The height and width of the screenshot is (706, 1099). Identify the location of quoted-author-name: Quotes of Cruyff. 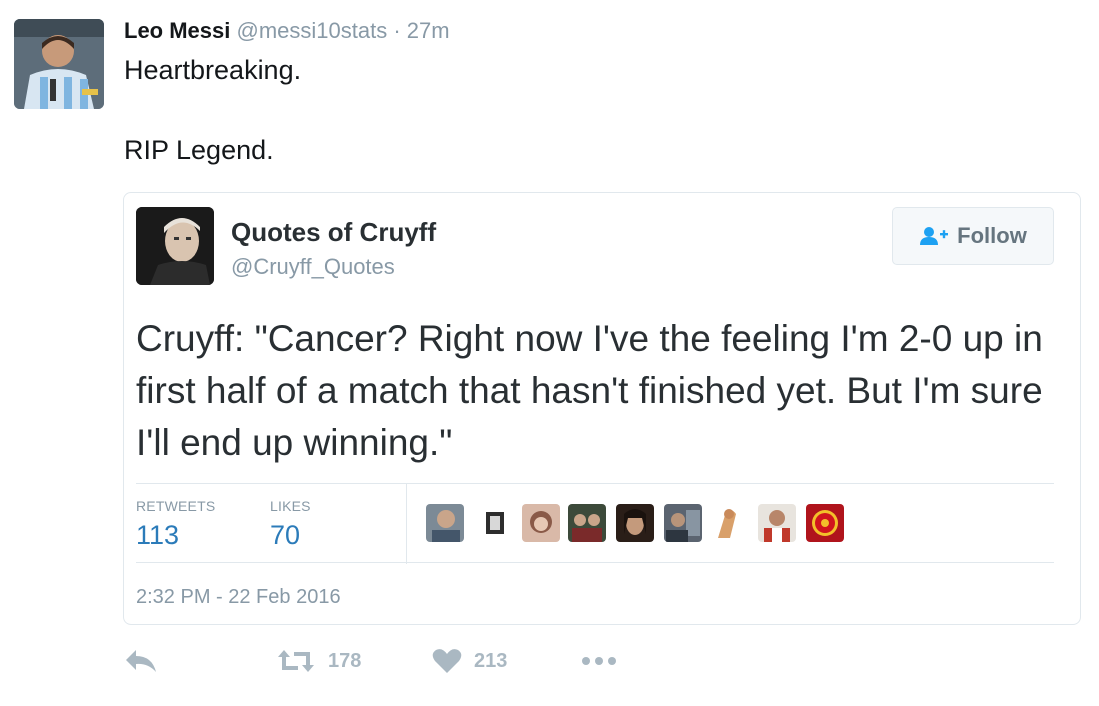
(333, 232).